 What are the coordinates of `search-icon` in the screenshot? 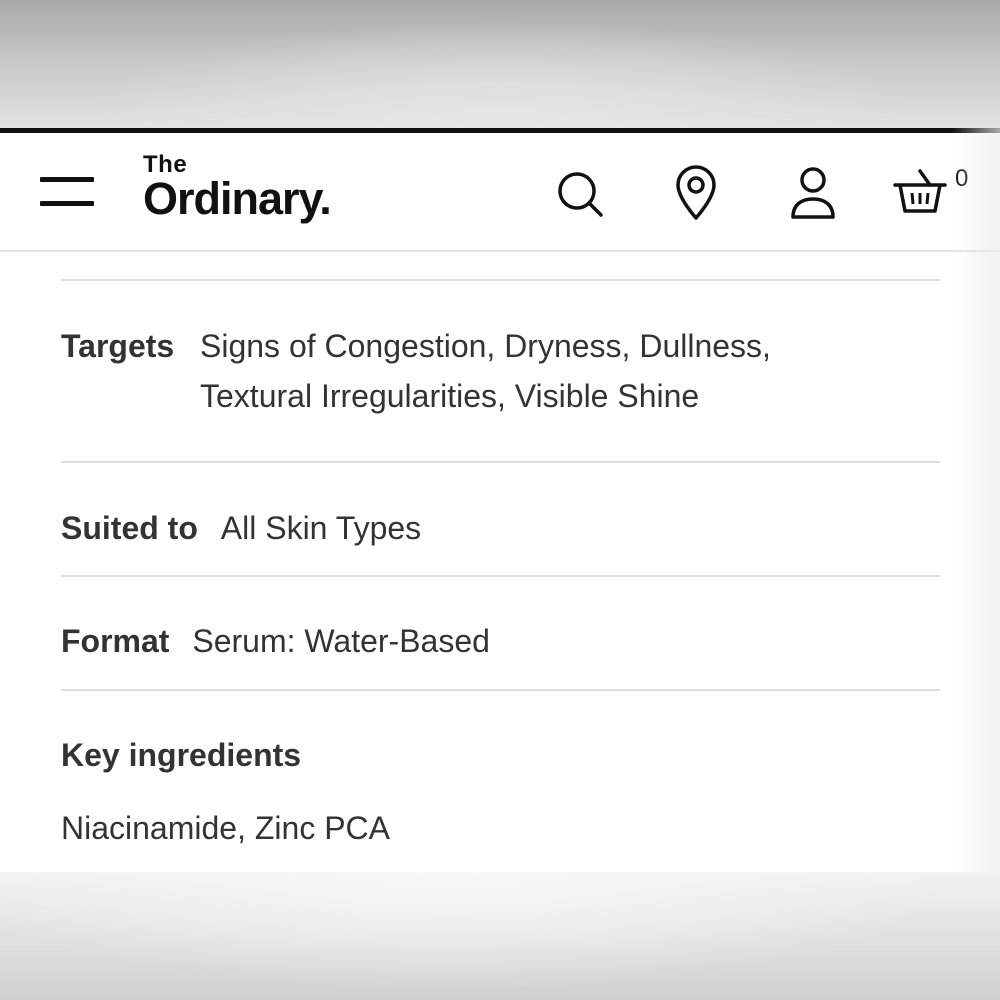 It's located at (580, 194).